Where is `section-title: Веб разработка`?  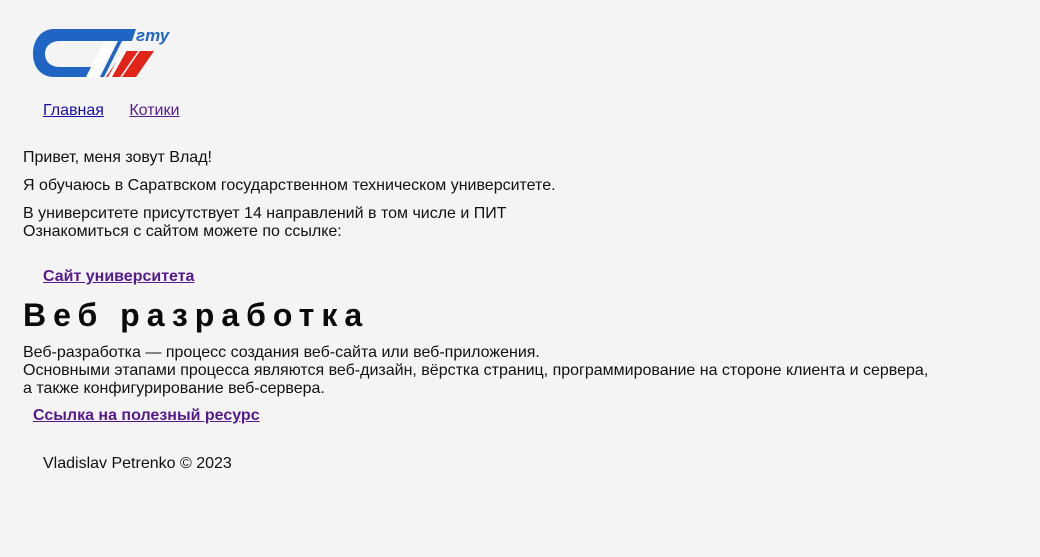 section-title: Веб разработка is located at coordinates (196, 315).